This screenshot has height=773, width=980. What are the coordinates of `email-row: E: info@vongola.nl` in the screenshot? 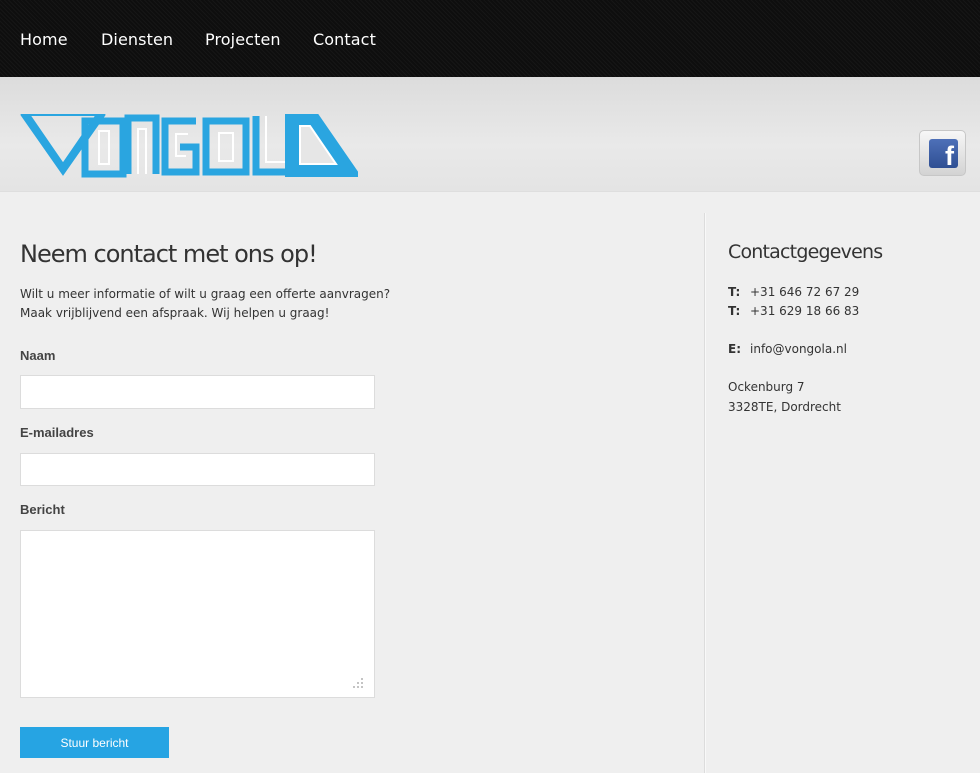 It's located at (787, 349).